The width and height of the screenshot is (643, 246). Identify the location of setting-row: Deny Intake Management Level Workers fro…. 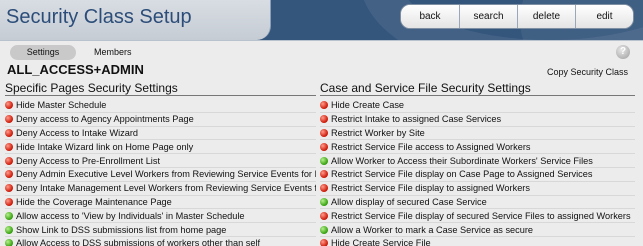
(160, 187).